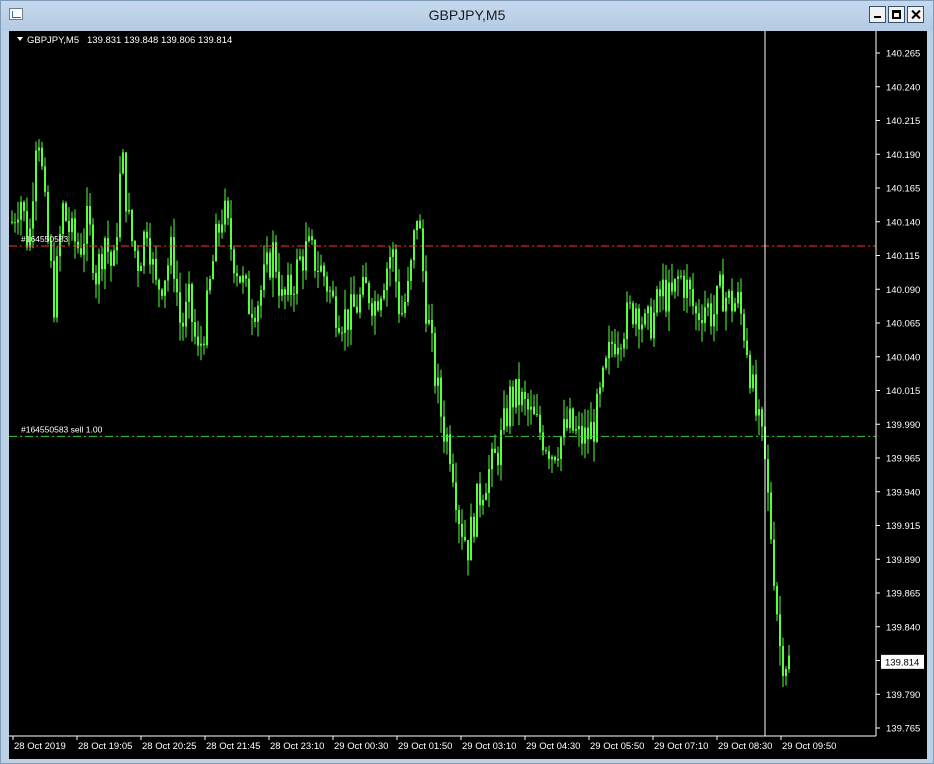 The height and width of the screenshot is (764, 934). Describe the element at coordinates (896, 14) in the screenshot. I see `maximize-button` at that location.